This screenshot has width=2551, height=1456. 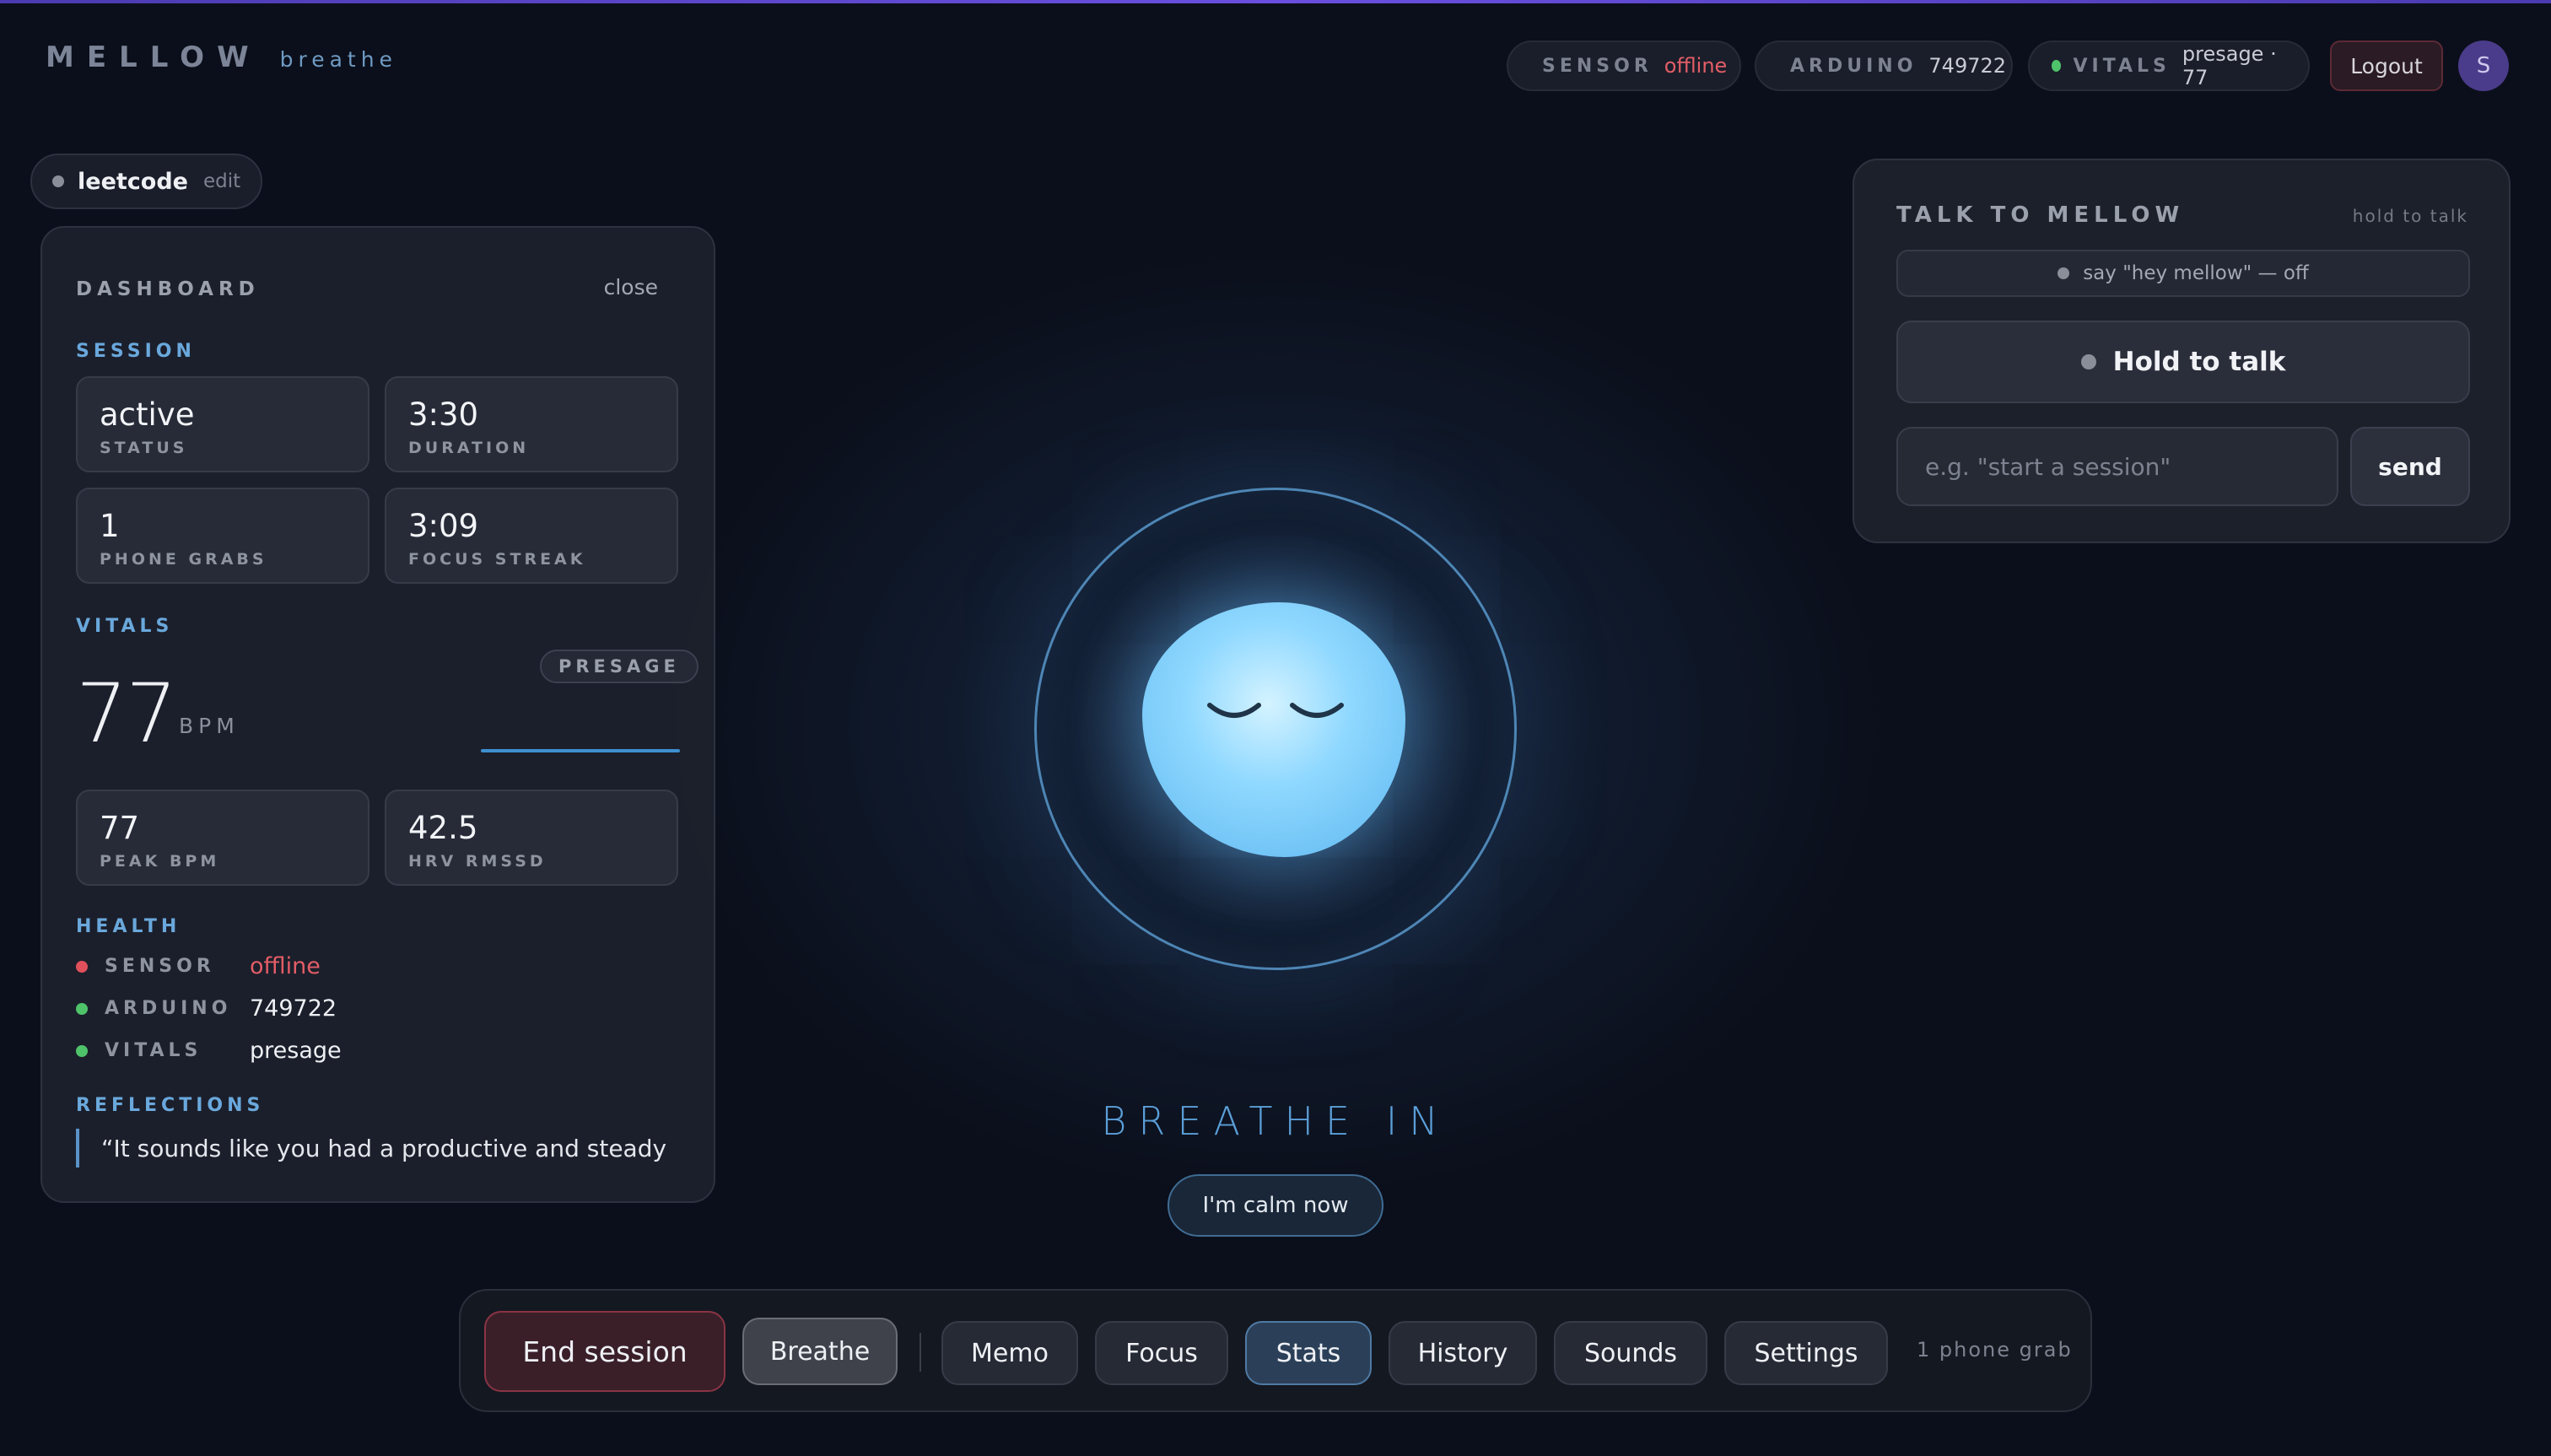 I want to click on session-duration-value: 3:30, so click(x=443, y=414).